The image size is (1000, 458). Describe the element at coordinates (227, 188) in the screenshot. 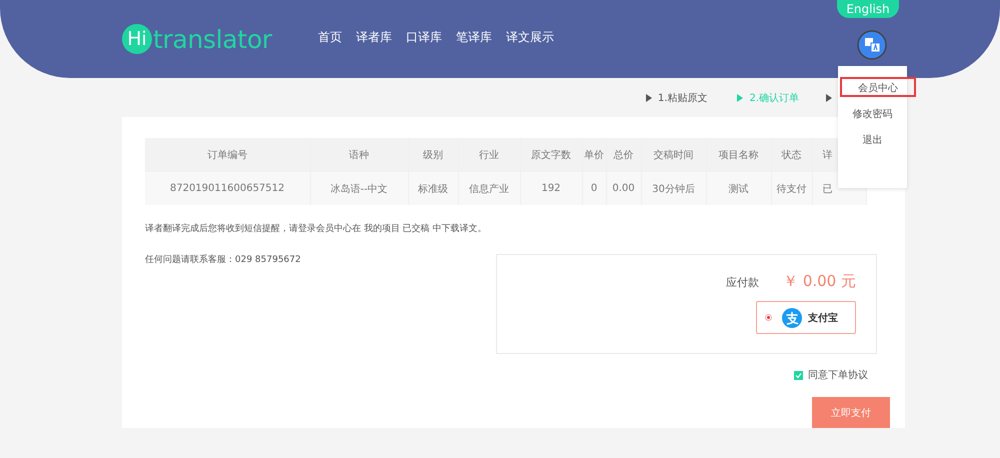

I see `table-cell: 872019011600657512` at that location.